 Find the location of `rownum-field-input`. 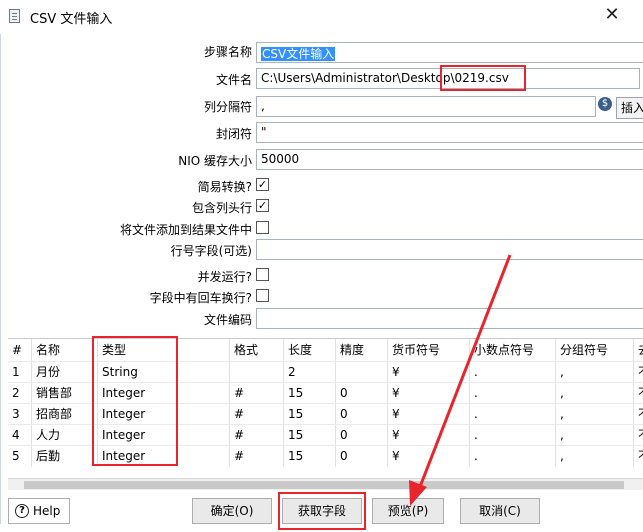

rownum-field-input is located at coordinates (449, 249).